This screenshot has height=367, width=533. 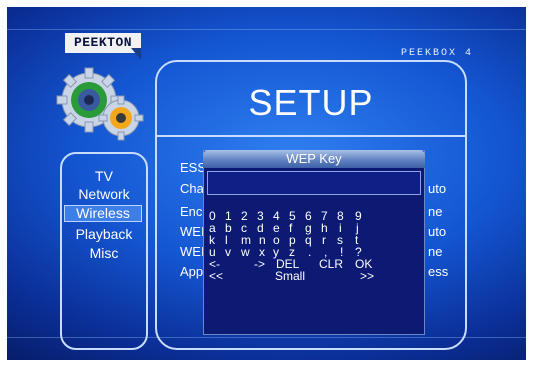 What do you see at coordinates (266, 29) in the screenshot?
I see `background-glow-line` at bounding box center [266, 29].